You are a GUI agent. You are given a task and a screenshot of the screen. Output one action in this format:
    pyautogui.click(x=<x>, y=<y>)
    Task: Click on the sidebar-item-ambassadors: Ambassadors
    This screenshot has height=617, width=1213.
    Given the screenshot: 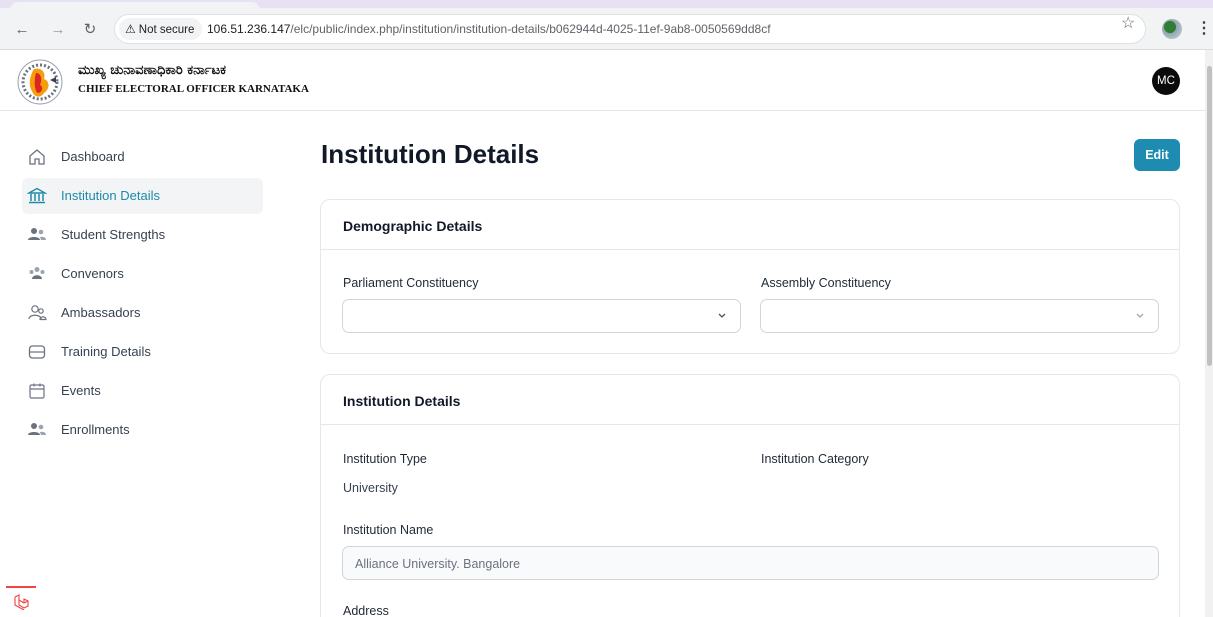 What is the action you would take?
    pyautogui.click(x=142, y=313)
    